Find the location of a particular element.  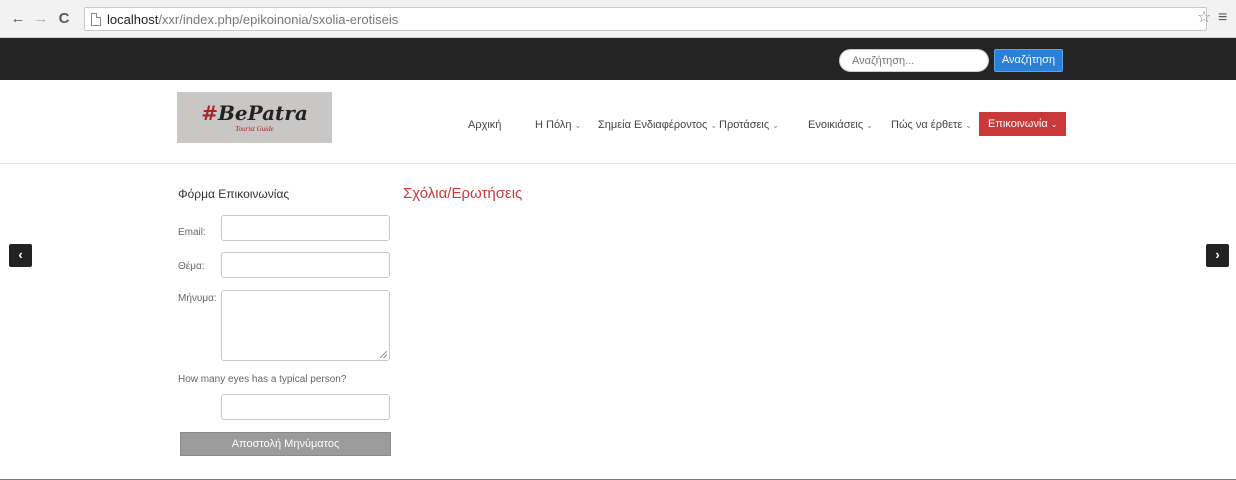

subject-field is located at coordinates (305, 265).